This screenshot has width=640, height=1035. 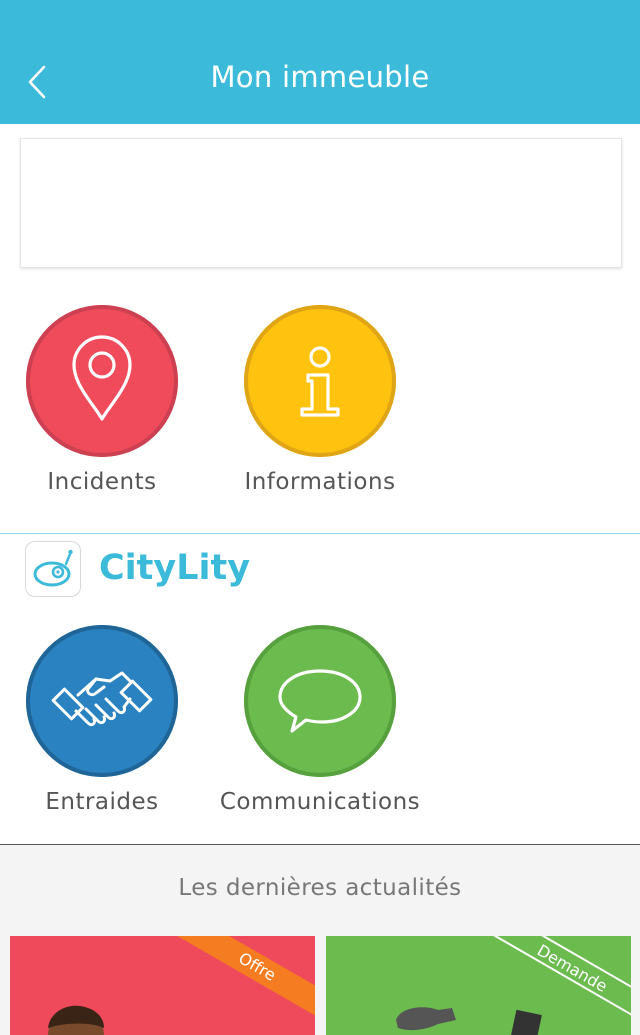 What do you see at coordinates (102, 802) in the screenshot?
I see `entraides-label: Entraides` at bounding box center [102, 802].